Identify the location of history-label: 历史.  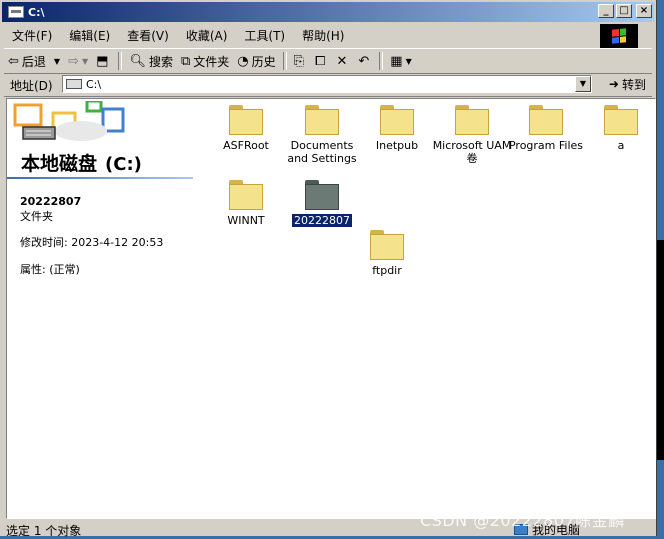
(263, 61).